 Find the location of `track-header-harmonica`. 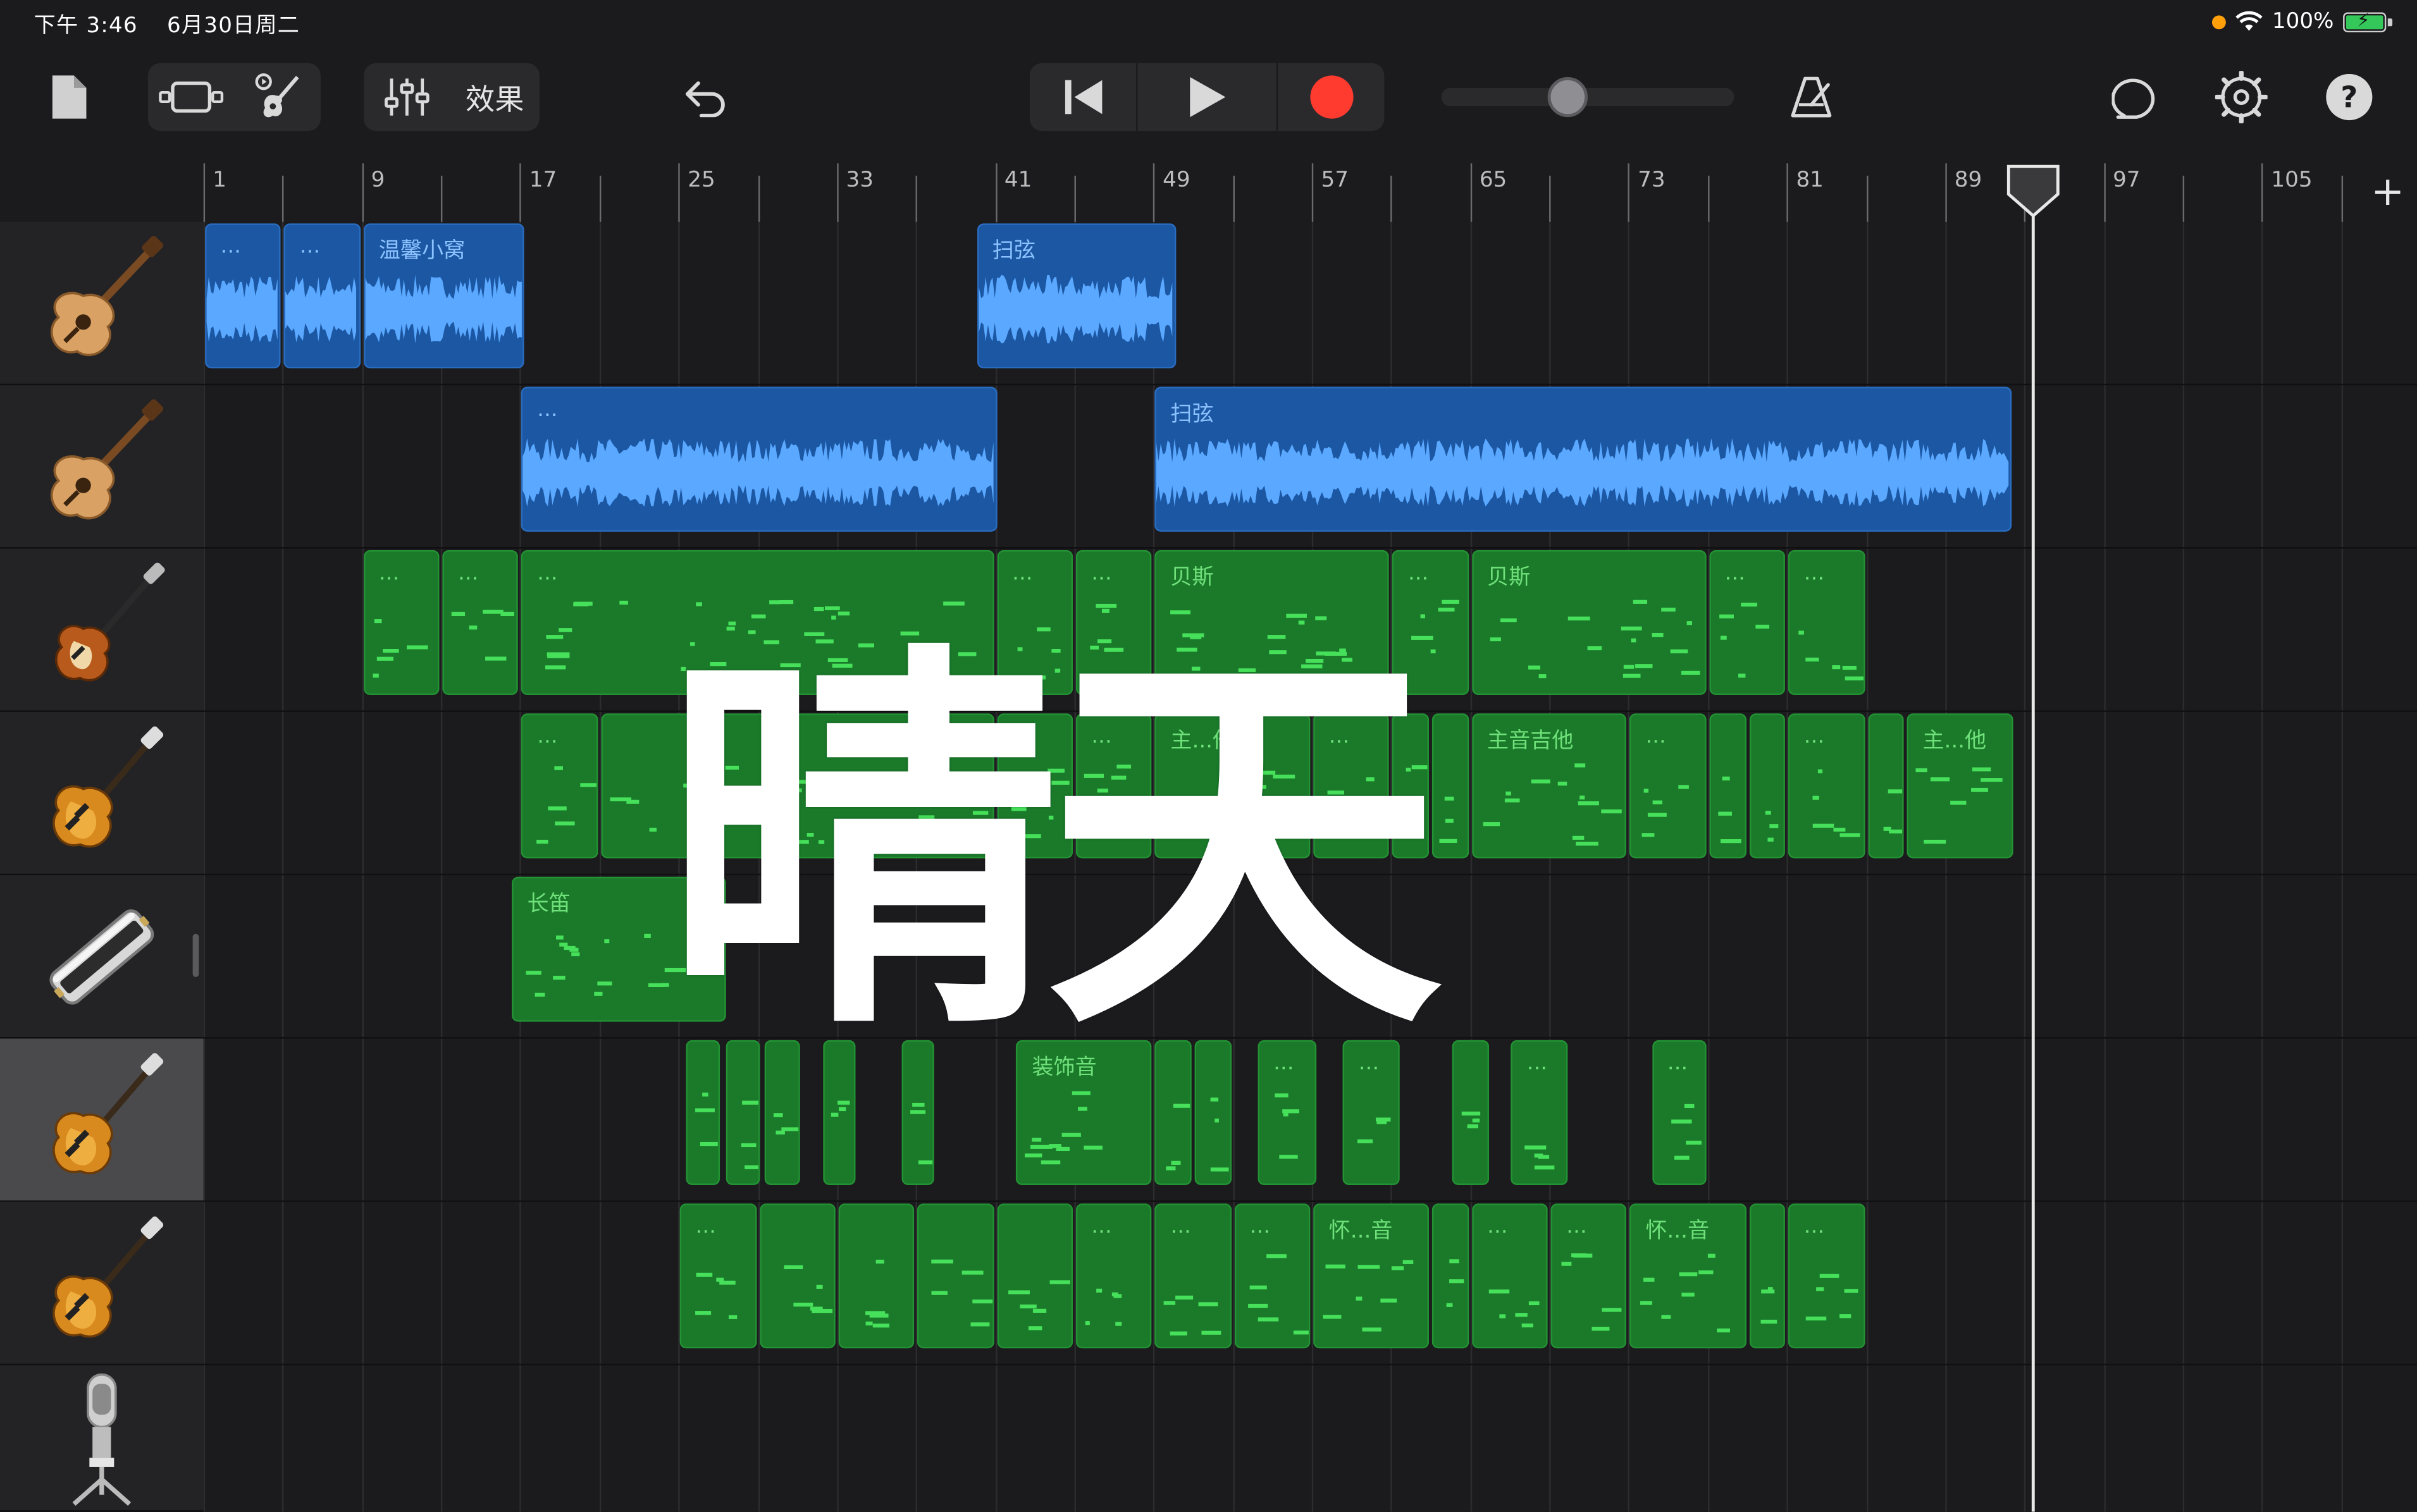

track-header-harmonica is located at coordinates (102, 957).